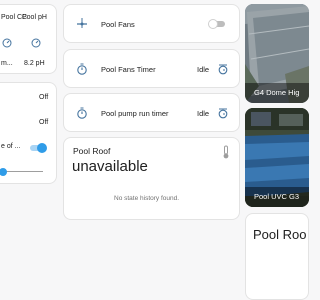 This screenshot has height=300, width=320. Describe the element at coordinates (92, 151) in the screenshot. I see `pool-roof-title: Pool Roof` at that location.